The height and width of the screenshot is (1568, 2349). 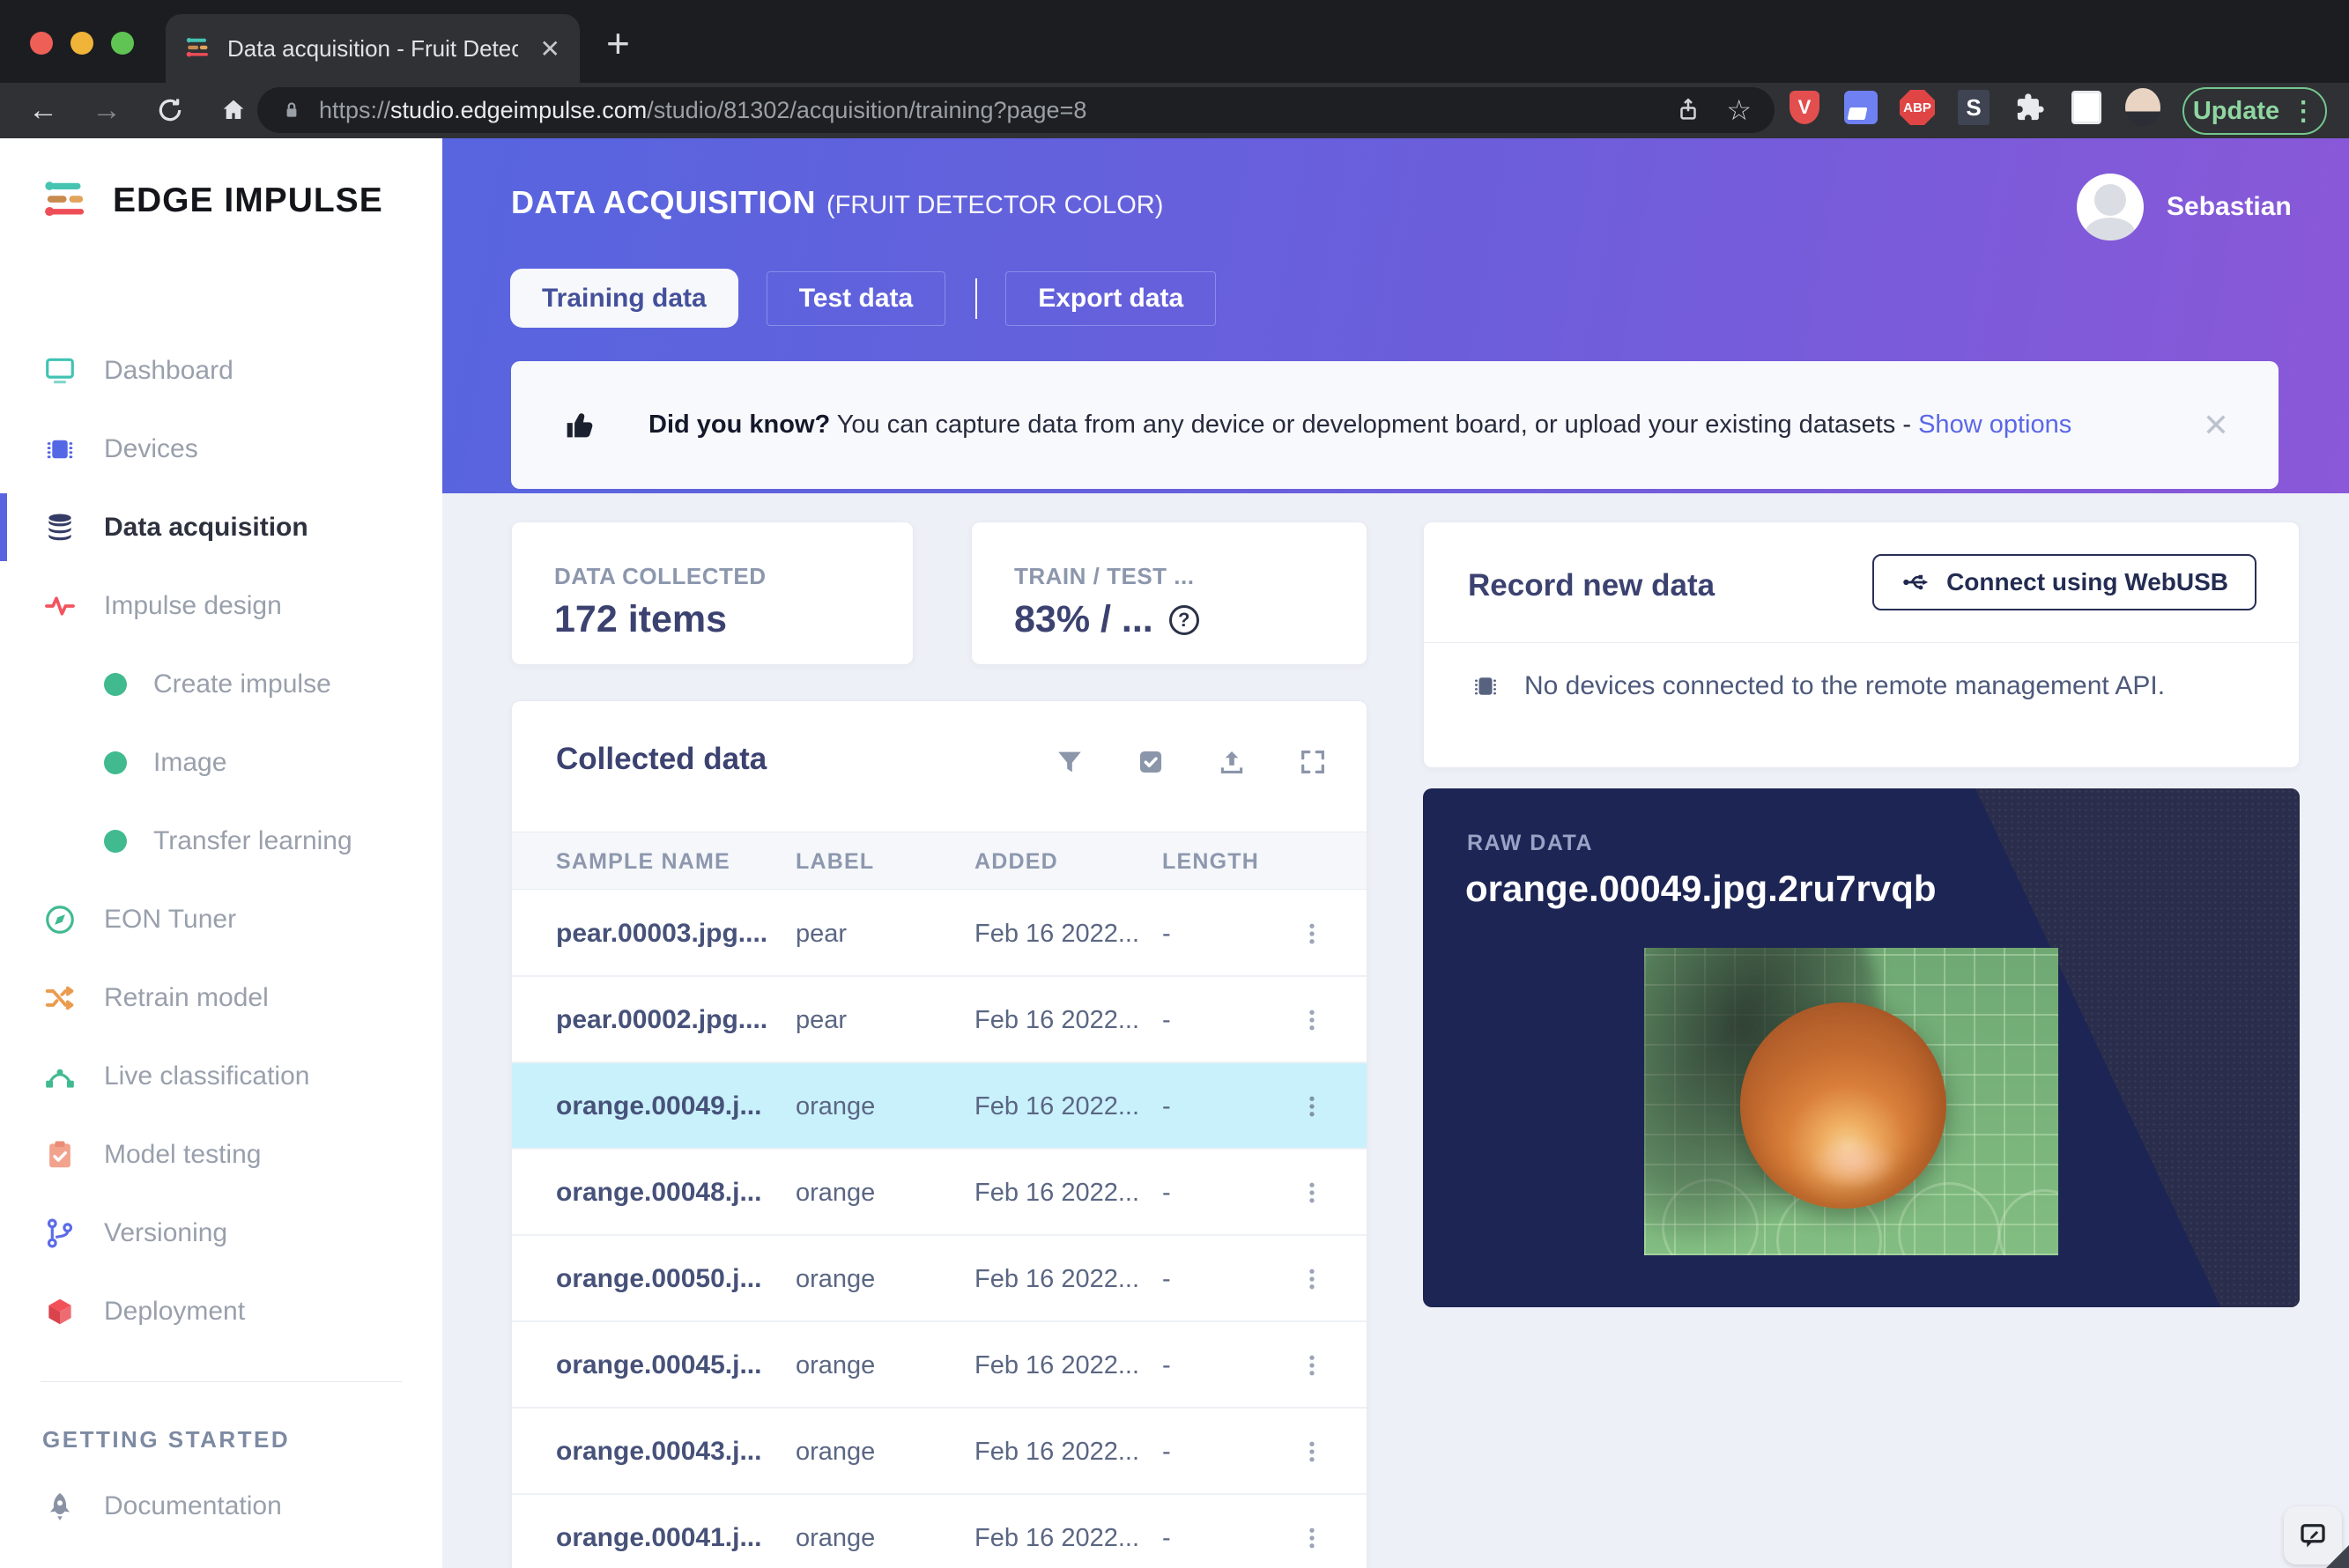 I want to click on back-icon: ←, so click(x=43, y=110).